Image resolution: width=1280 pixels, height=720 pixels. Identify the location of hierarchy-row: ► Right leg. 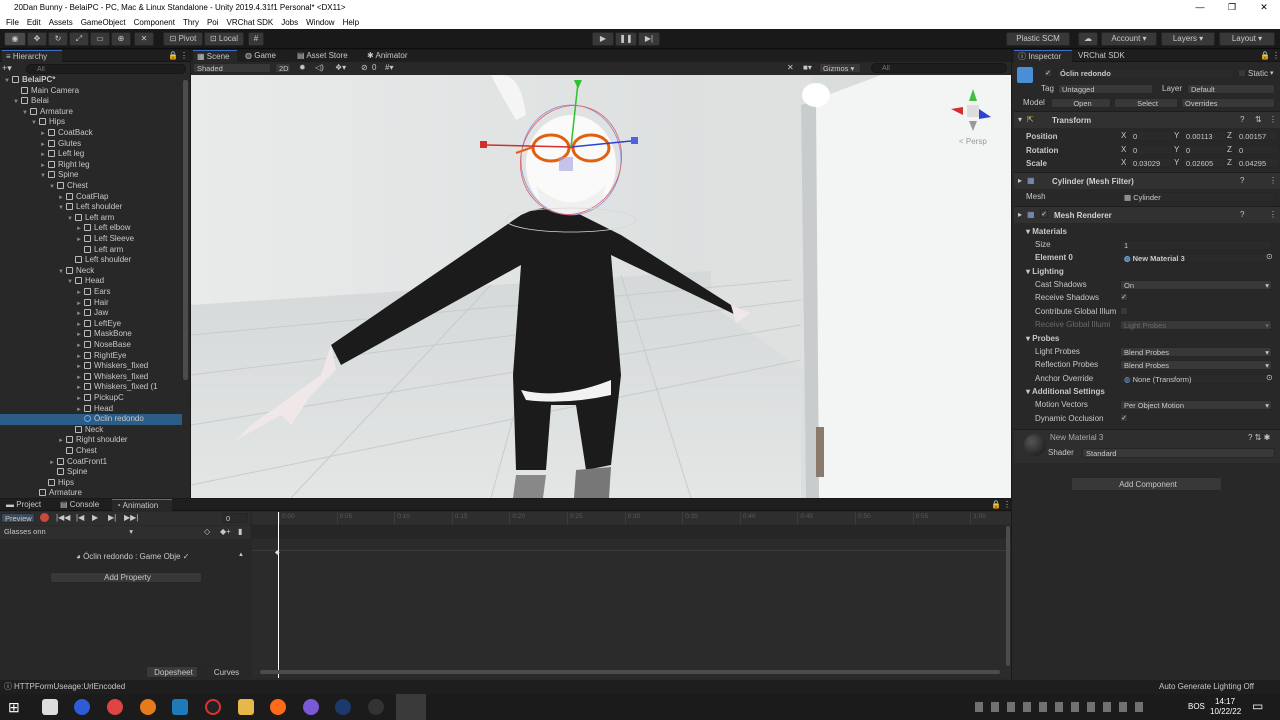
(91, 165).